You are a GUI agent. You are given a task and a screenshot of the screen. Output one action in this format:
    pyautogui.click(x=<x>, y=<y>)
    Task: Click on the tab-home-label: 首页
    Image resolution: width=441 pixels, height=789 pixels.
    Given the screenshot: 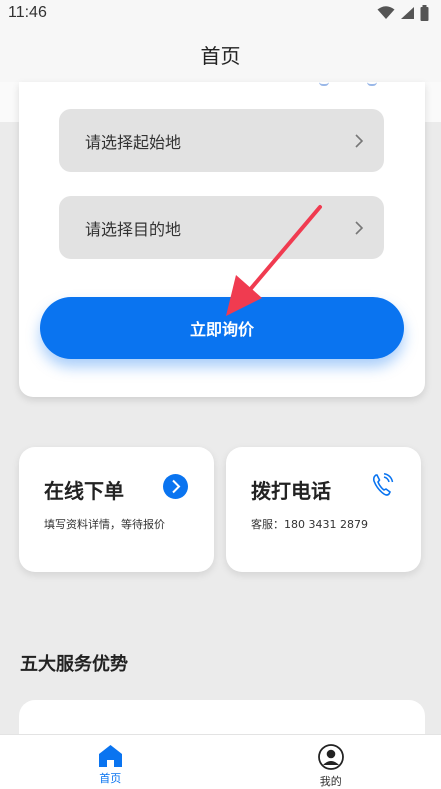 What is the action you would take?
    pyautogui.click(x=110, y=778)
    